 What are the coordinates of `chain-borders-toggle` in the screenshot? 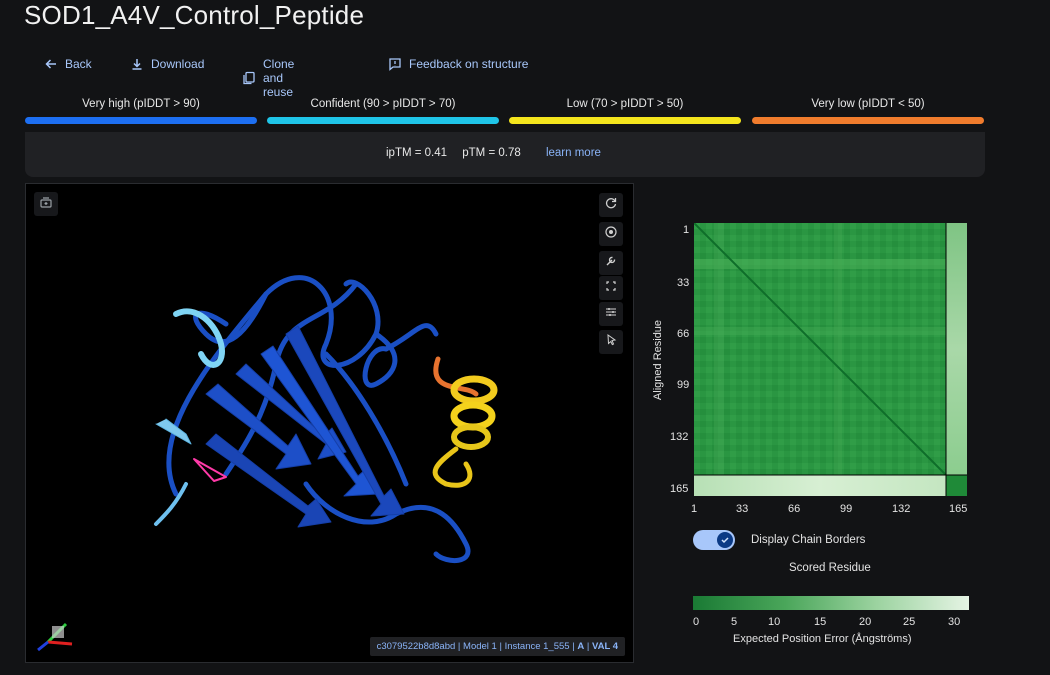 It's located at (714, 540).